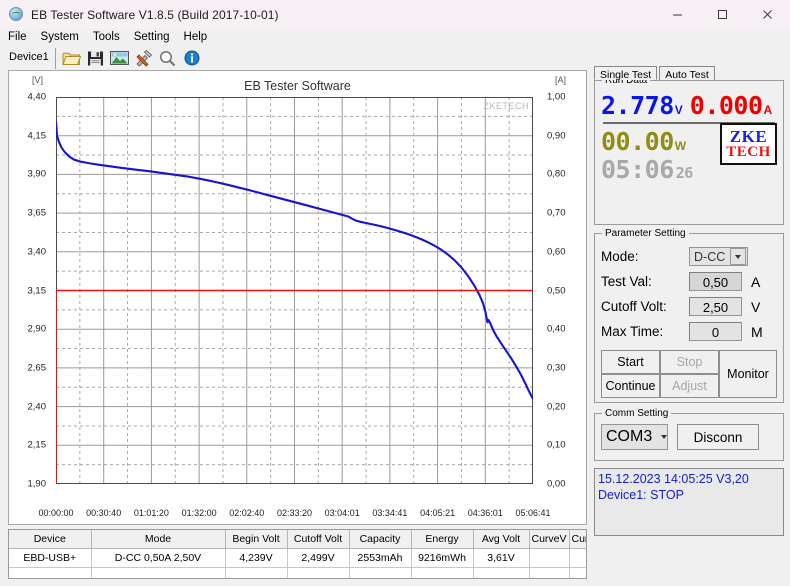  Describe the element at coordinates (247, 513) in the screenshot. I see `x-tick-label: 02:02:40` at that location.